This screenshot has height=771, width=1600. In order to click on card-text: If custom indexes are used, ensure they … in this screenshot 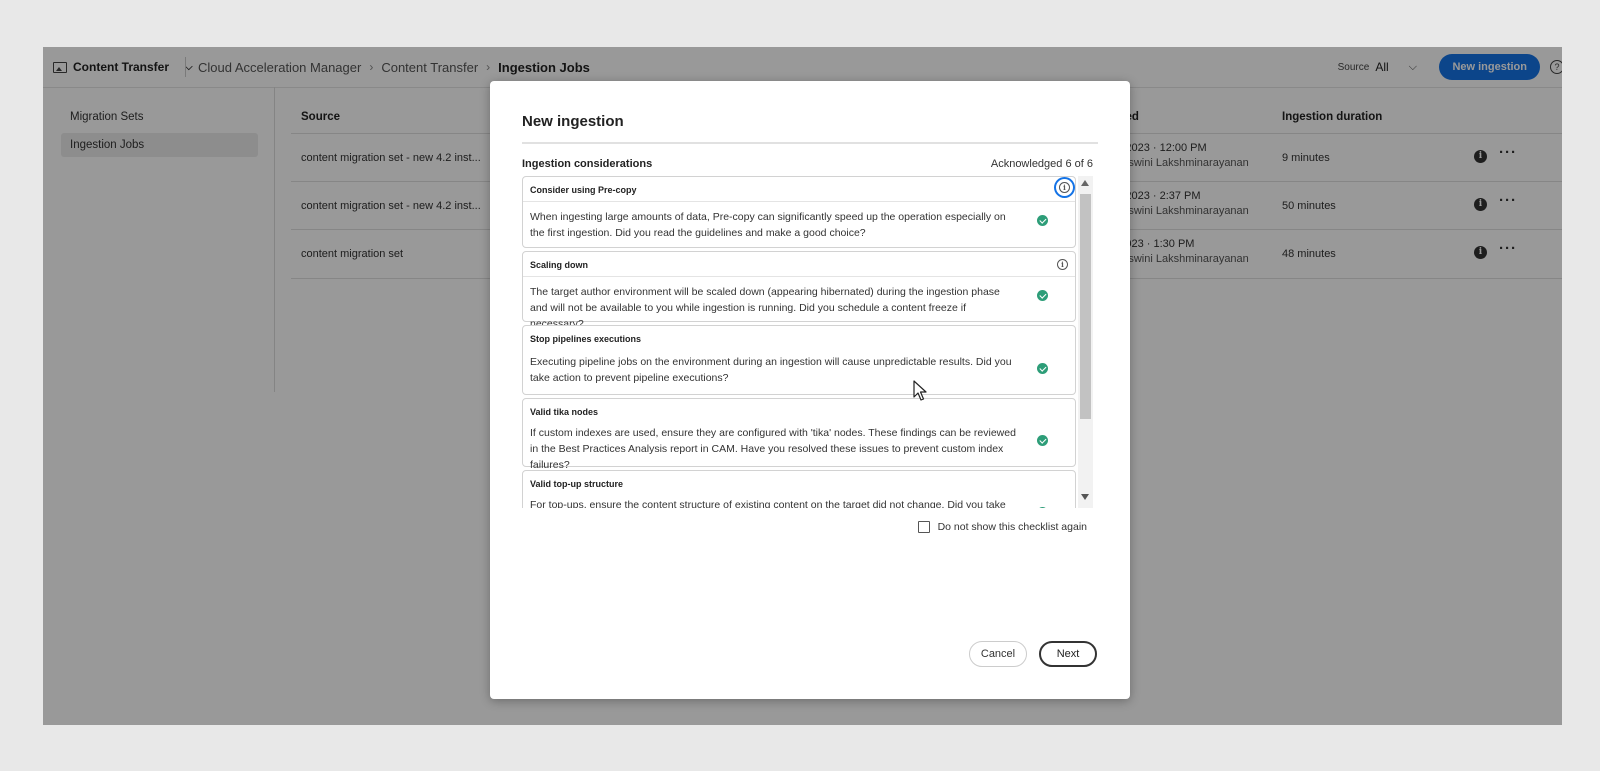, I will do `click(773, 449)`.